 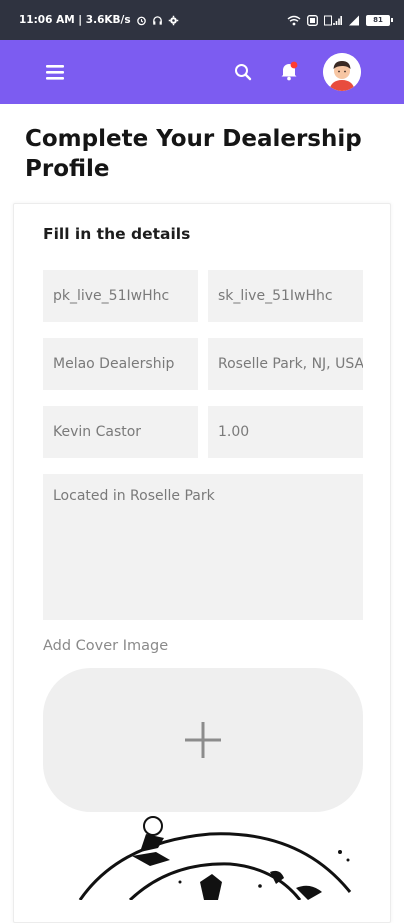 I want to click on secret-key-field: sk_live_51IwHhc, so click(x=285, y=296).